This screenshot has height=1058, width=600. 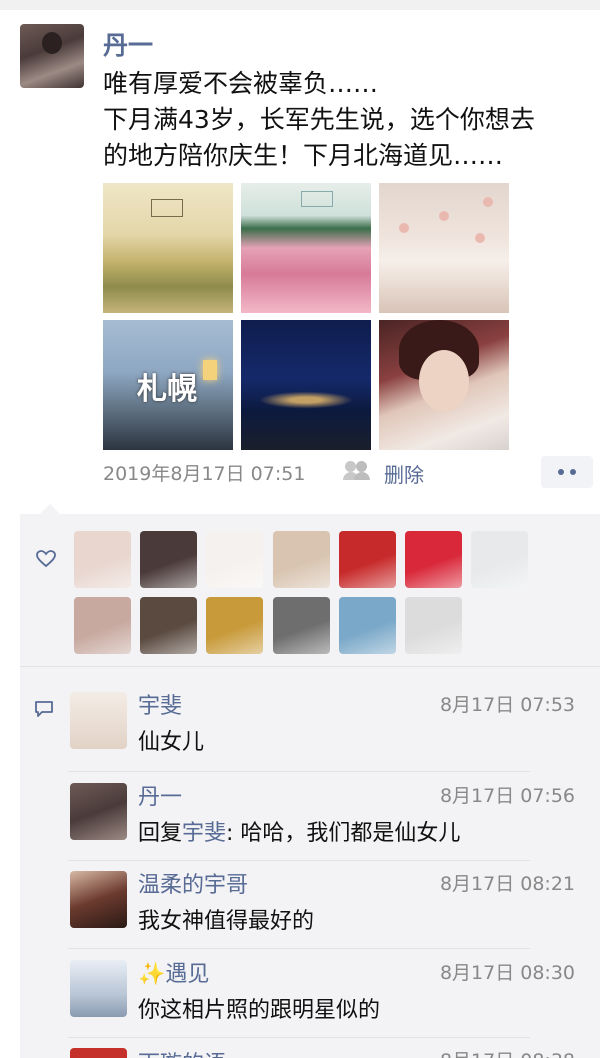 I want to click on photo-hakodate-night-view, so click(x=306, y=385).